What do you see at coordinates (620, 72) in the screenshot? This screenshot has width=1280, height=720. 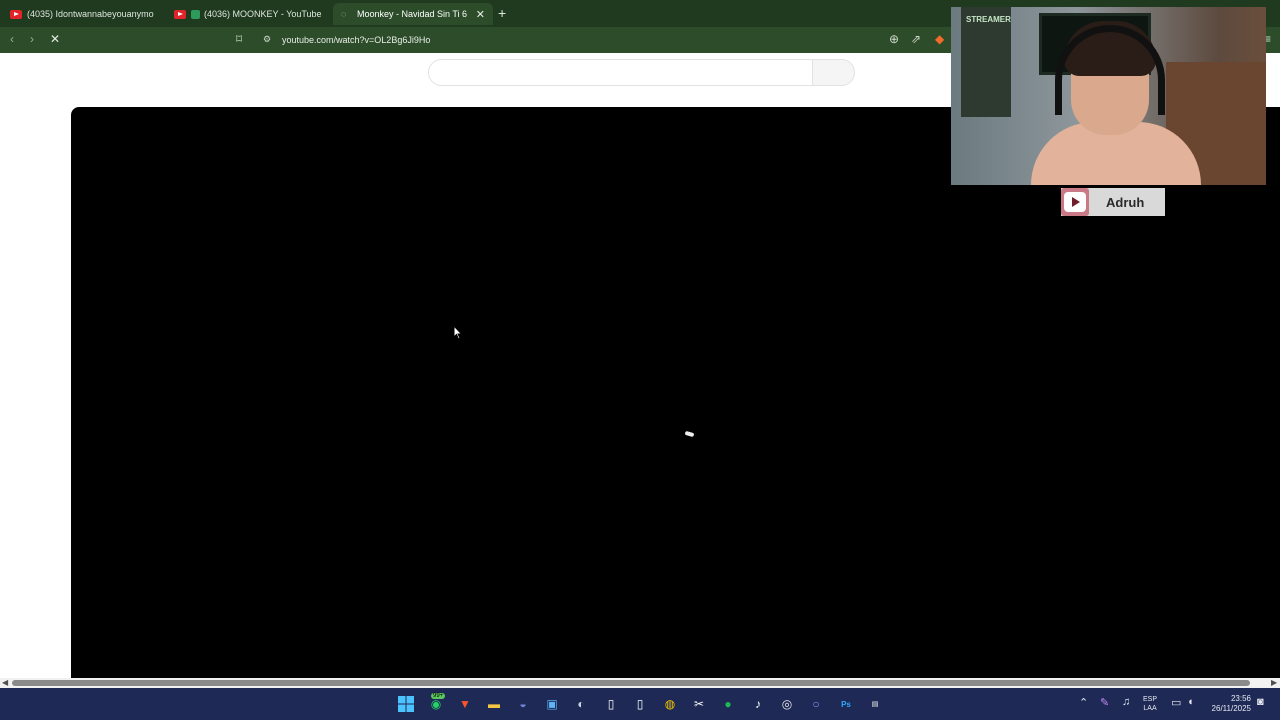 I see `search-input` at bounding box center [620, 72].